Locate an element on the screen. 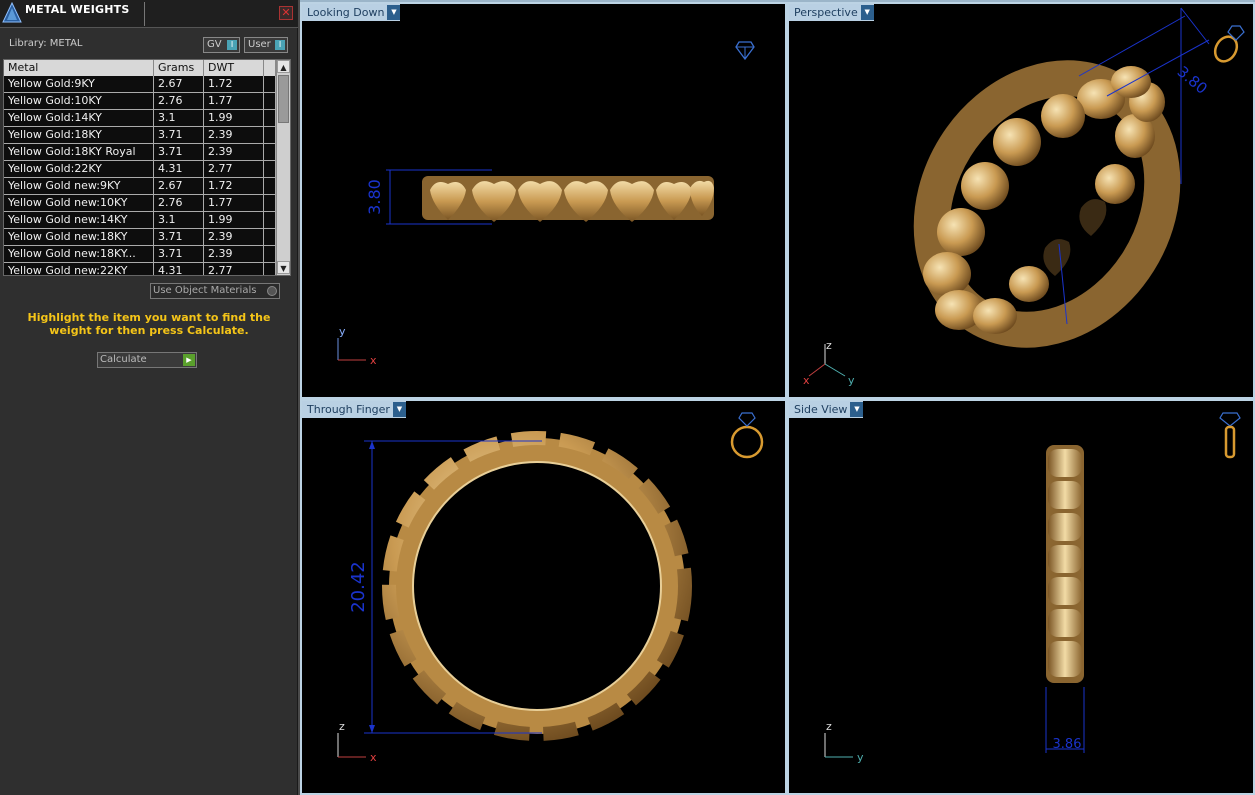 The height and width of the screenshot is (795, 1255). column-header-grams: Grams is located at coordinates (179, 68).